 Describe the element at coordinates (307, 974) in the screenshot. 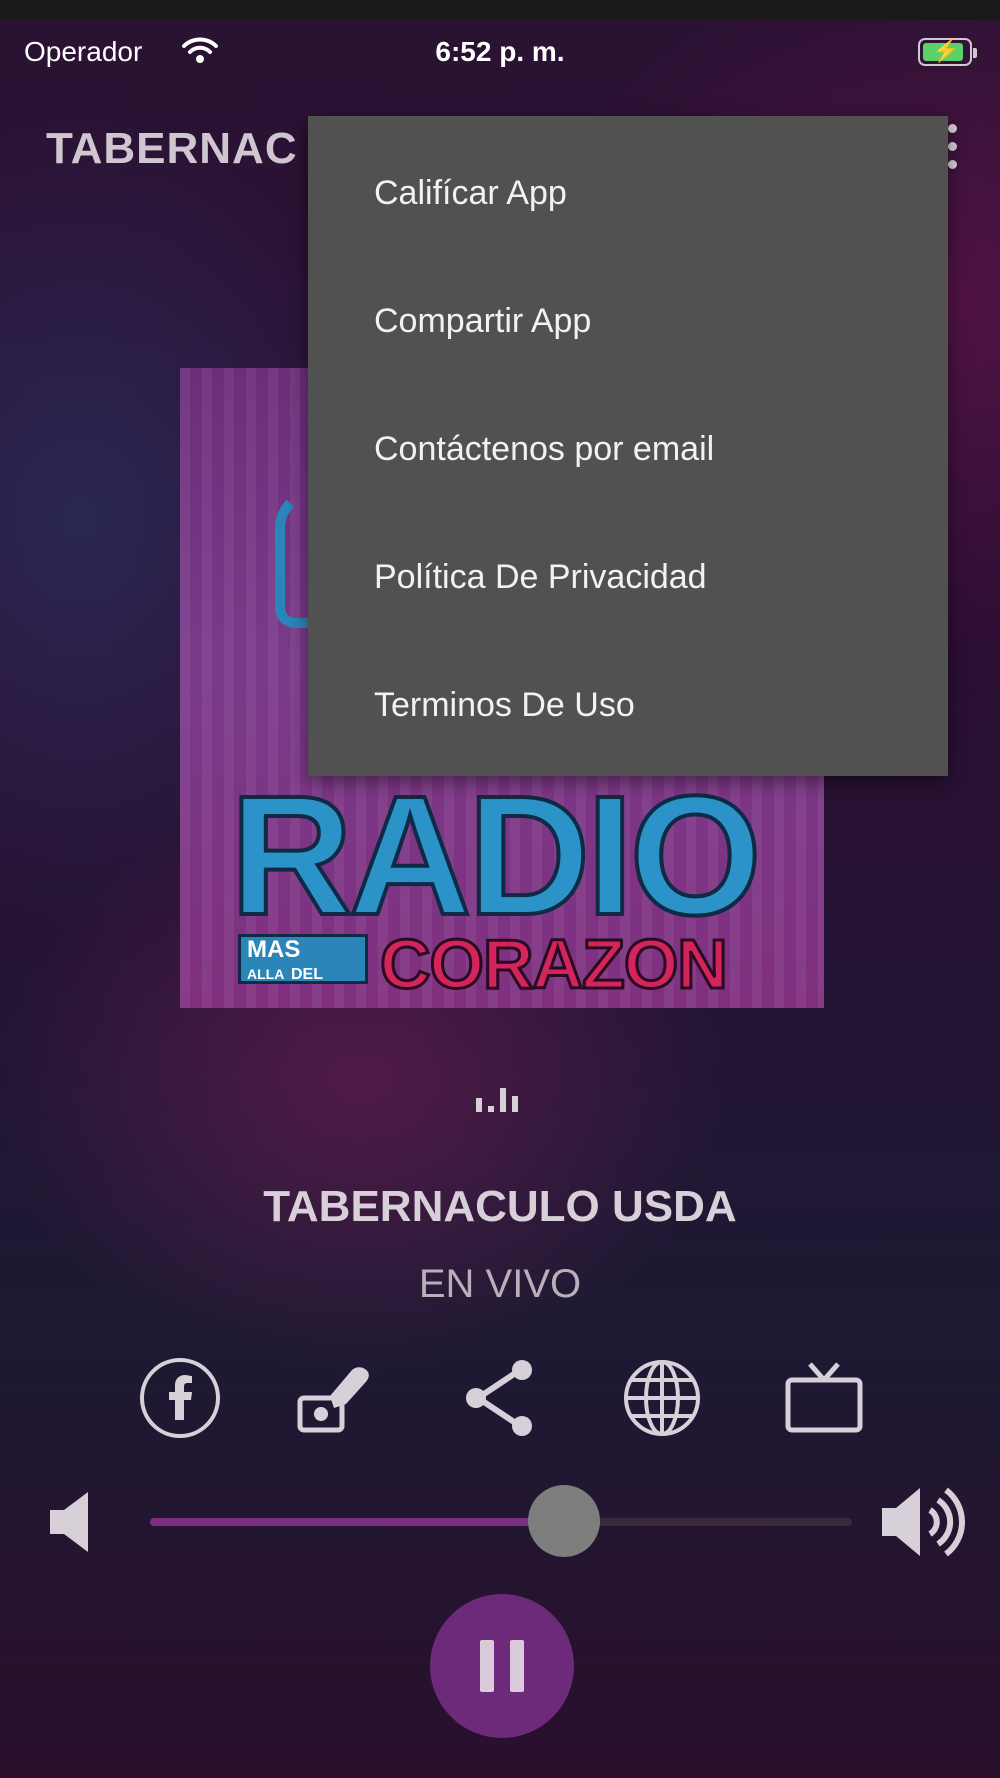

I see `artwork-badge-del: DEL` at that location.